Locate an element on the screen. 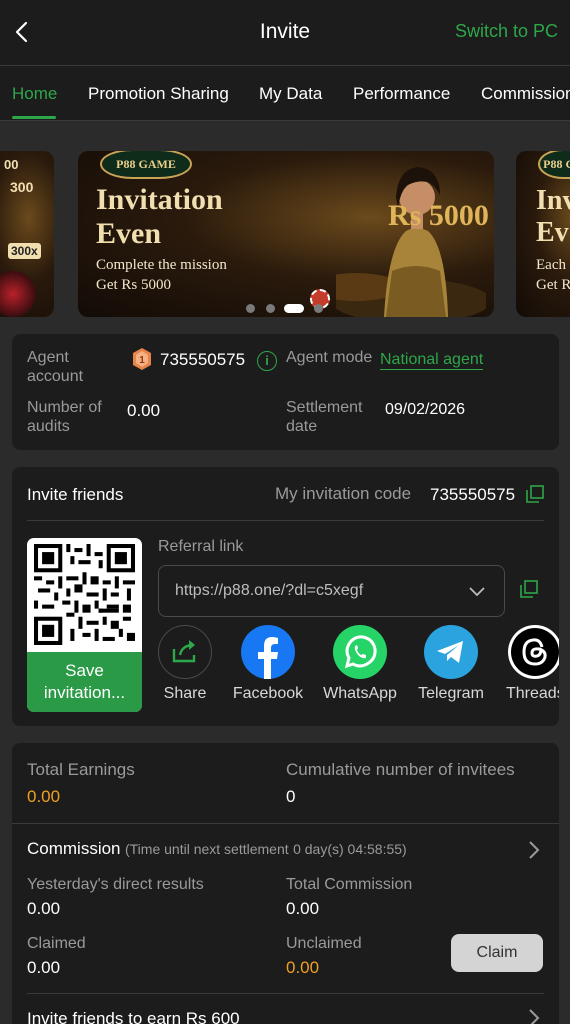 Image resolution: width=570 pixels, height=1024 pixels. telegram-label: Telegram is located at coordinates (451, 693).